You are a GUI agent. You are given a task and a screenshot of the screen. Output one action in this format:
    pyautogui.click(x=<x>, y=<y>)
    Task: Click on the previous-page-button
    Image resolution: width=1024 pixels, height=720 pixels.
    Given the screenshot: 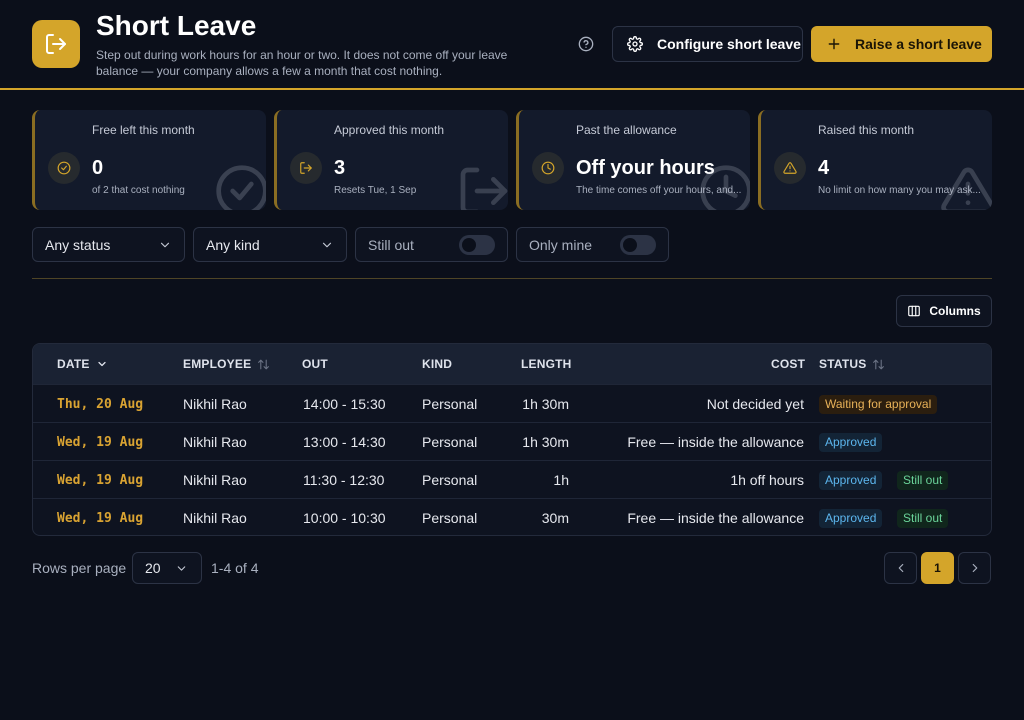 What is the action you would take?
    pyautogui.click(x=900, y=568)
    